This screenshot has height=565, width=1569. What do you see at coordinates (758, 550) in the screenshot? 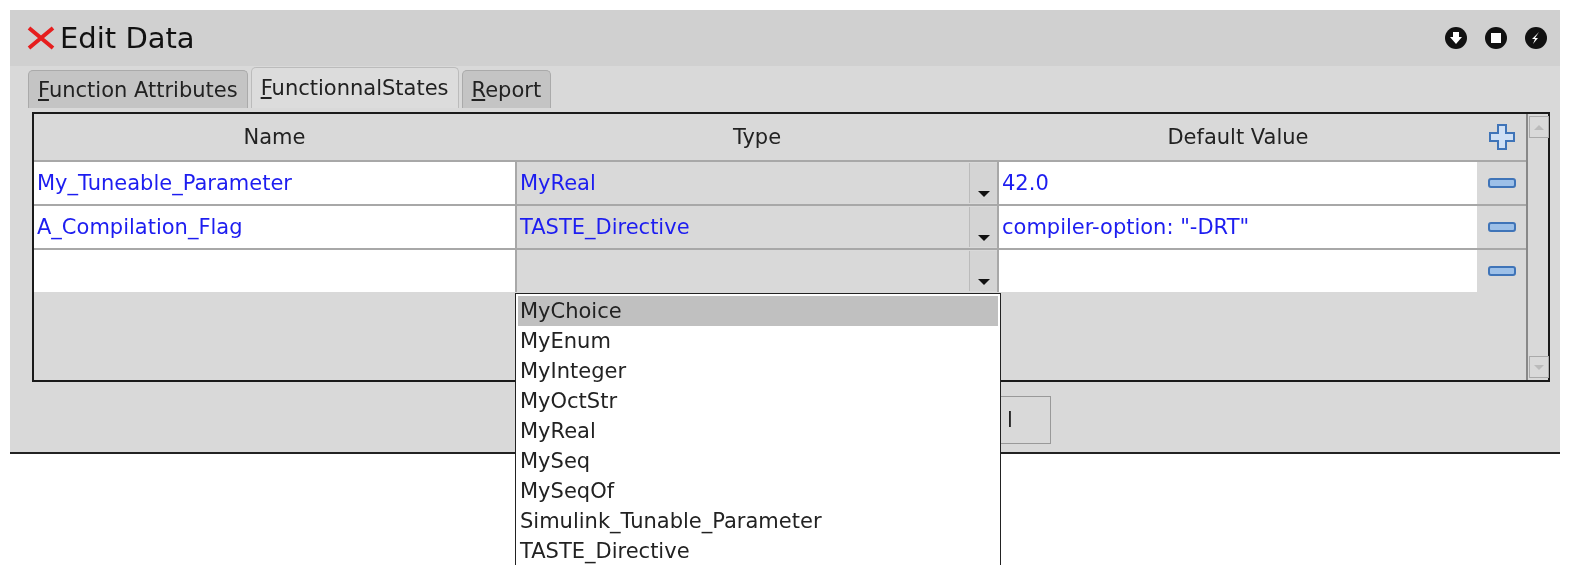
I see `dropdown-option: TASTE_Directive` at bounding box center [758, 550].